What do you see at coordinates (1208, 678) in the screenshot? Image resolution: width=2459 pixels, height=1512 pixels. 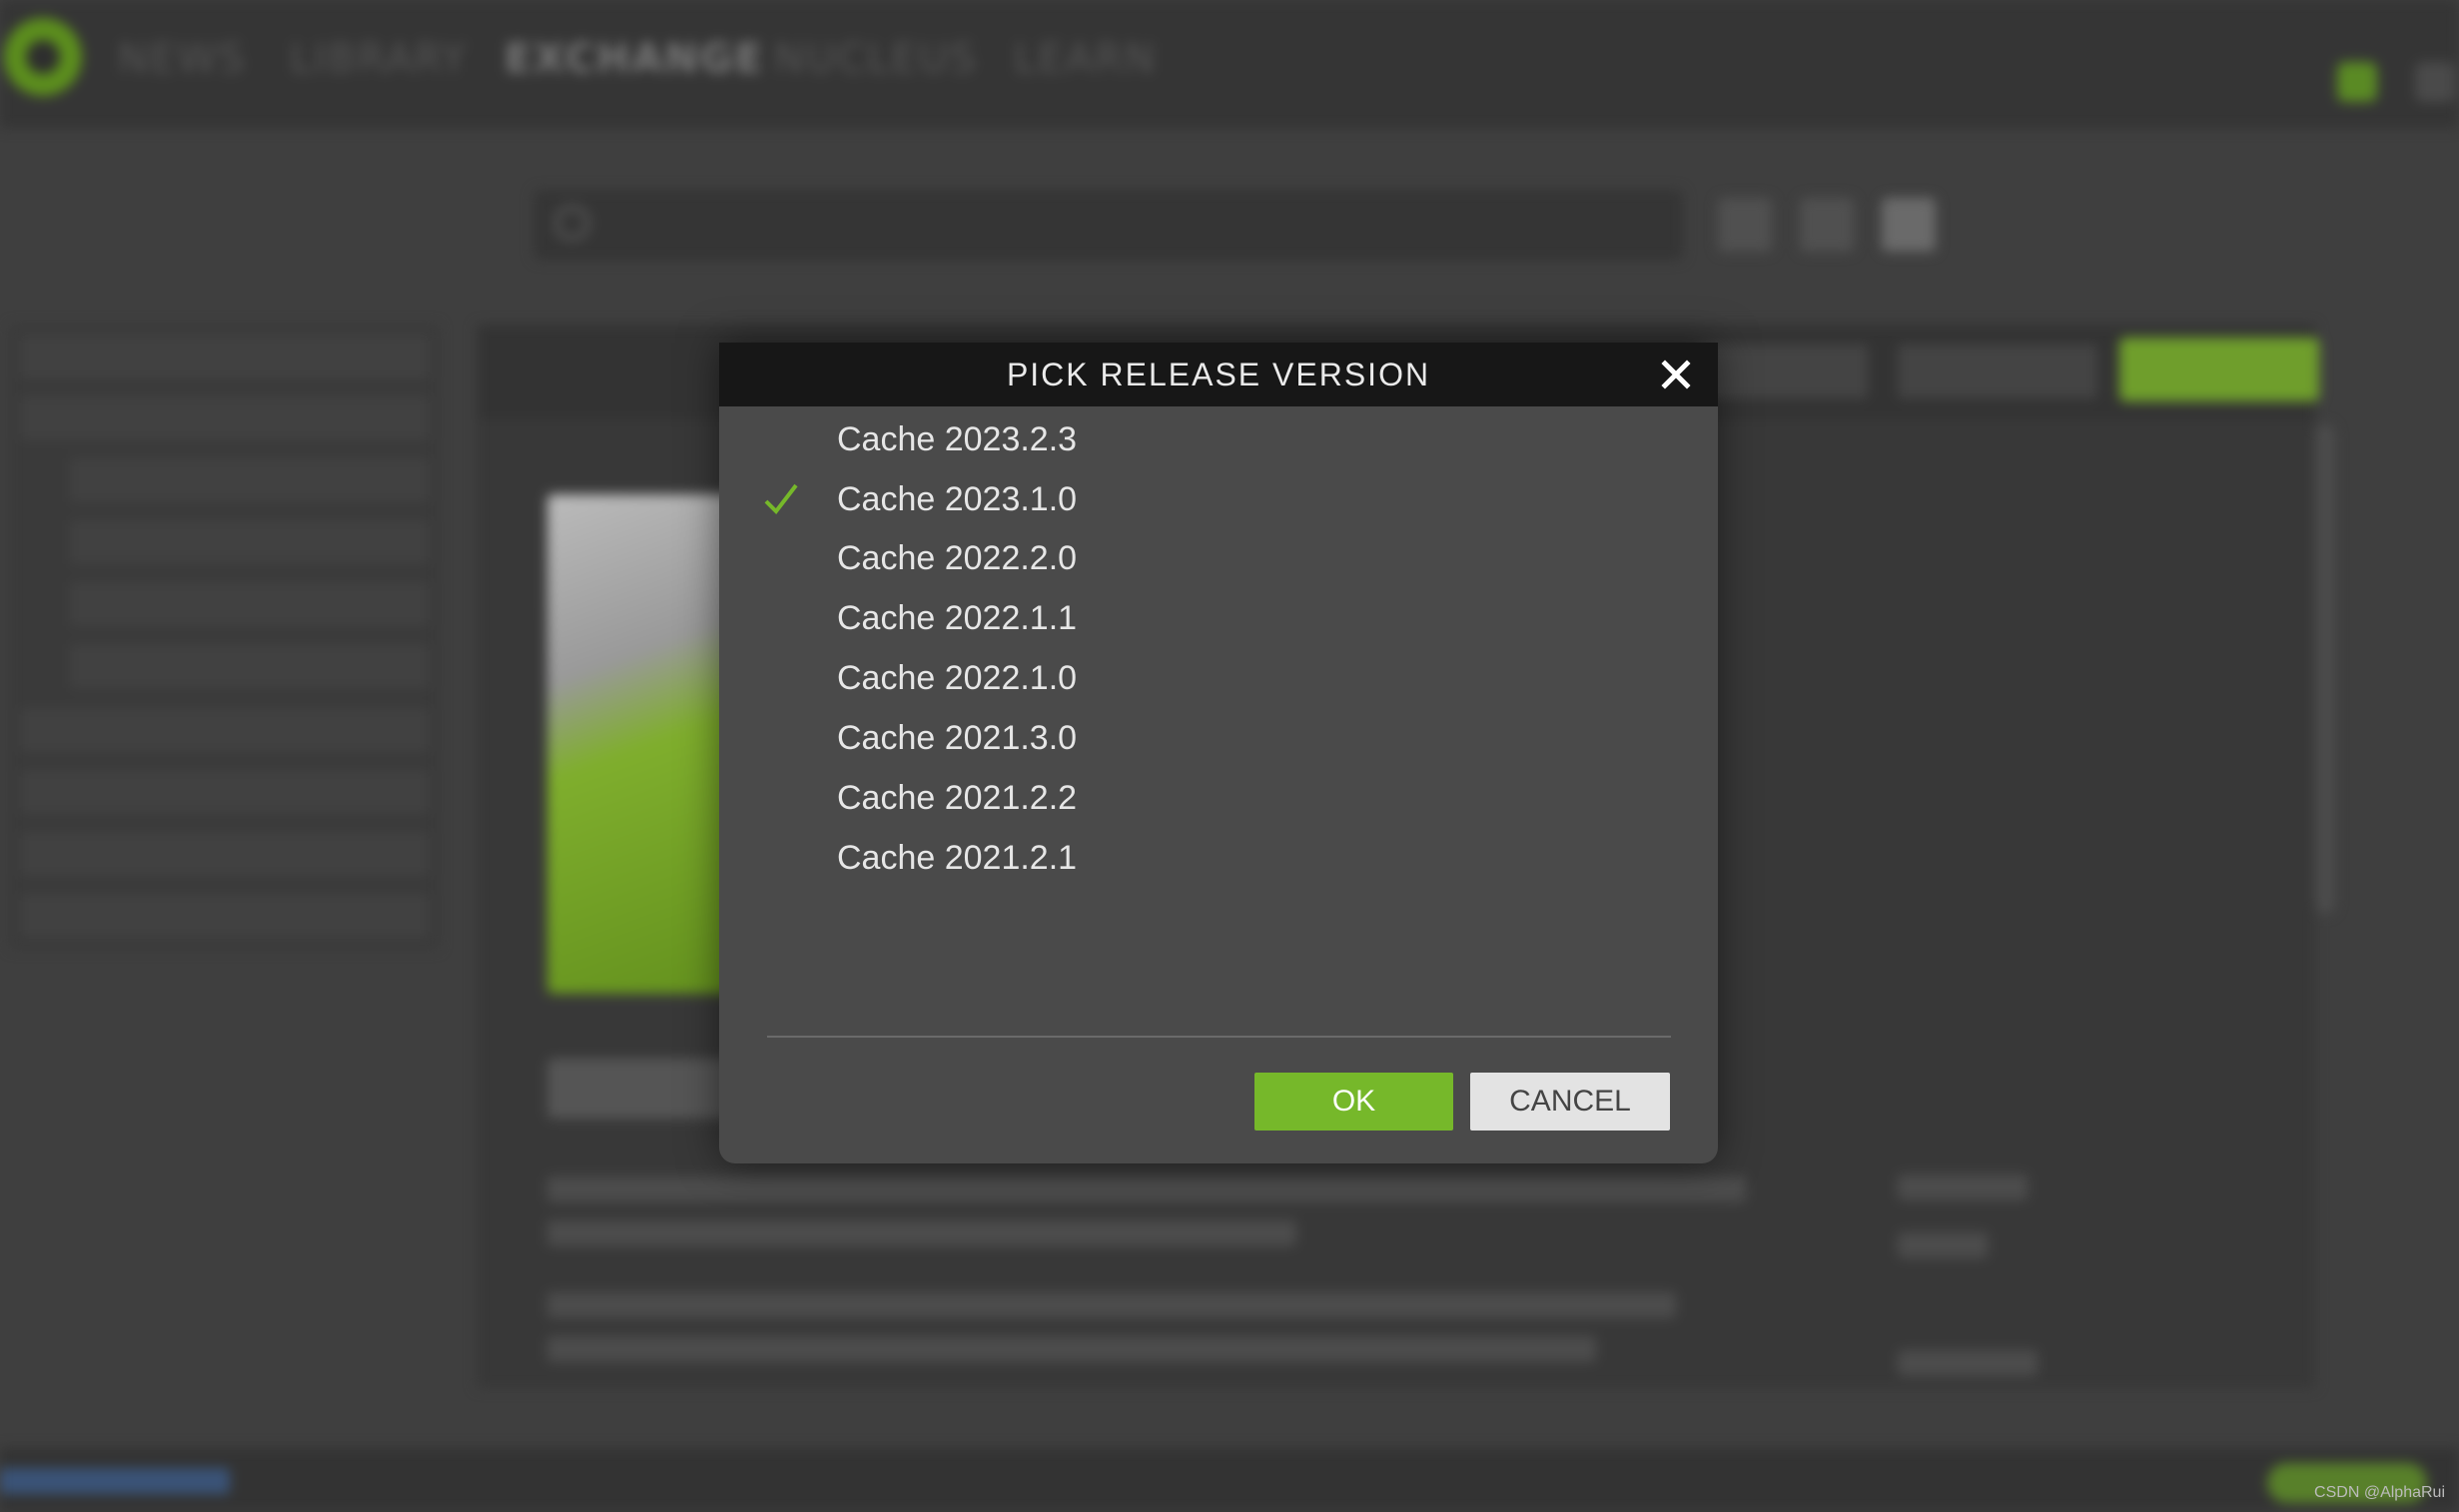 I see `version-item: Cache 2022.1.0` at bounding box center [1208, 678].